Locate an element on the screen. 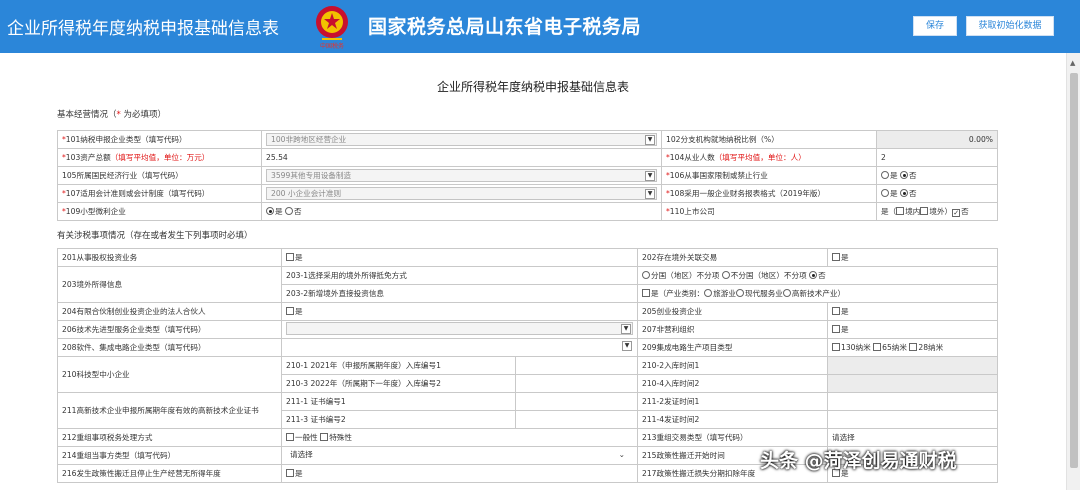 The height and width of the screenshot is (490, 1080). tax-emblem-icon: 中国税务 is located at coordinates (332, 28).